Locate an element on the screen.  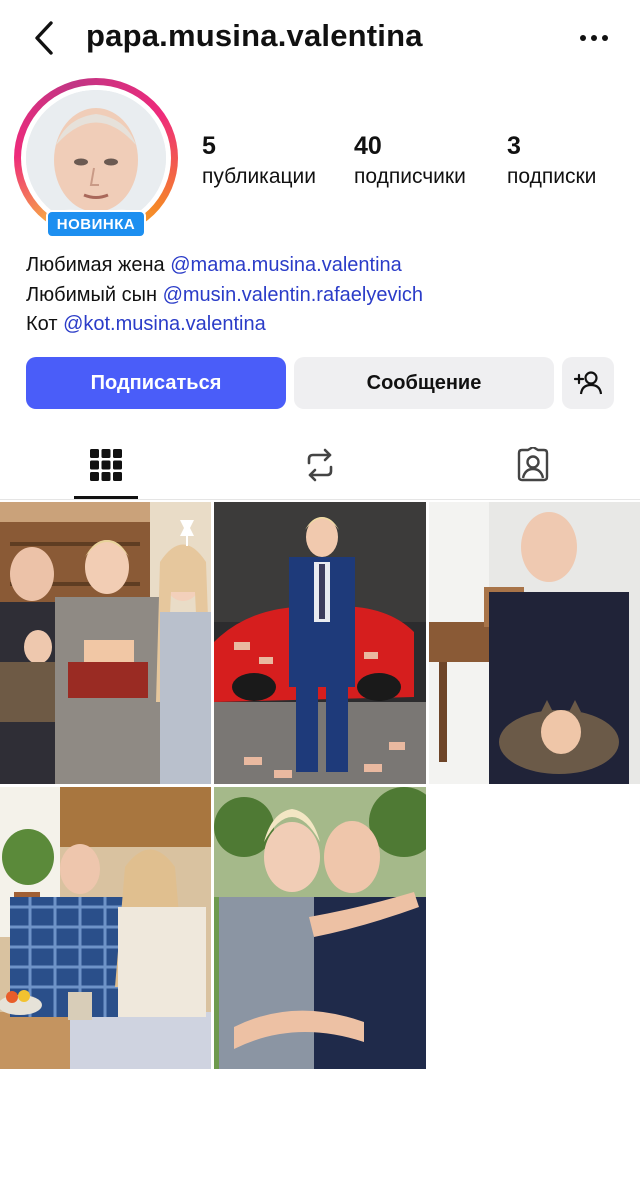
more-horizontal-icon is located at coordinates (594, 38).